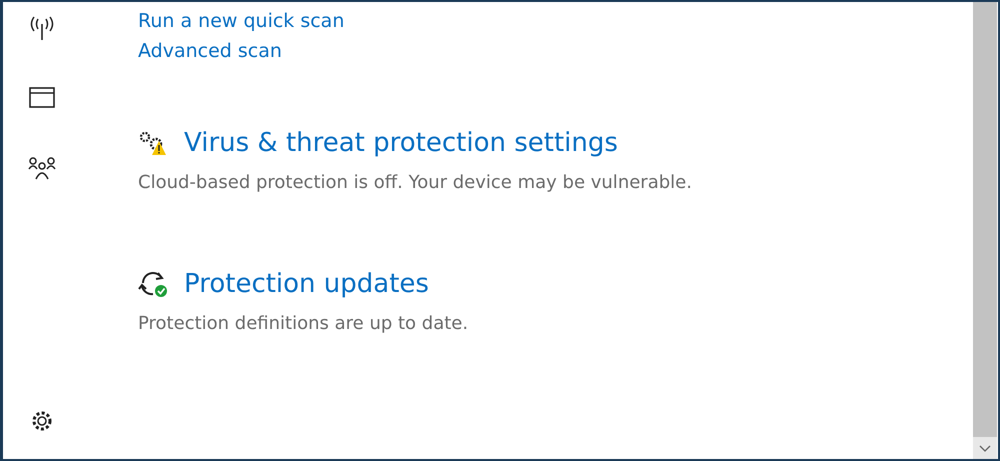 This screenshot has width=1000, height=461. What do you see at coordinates (985, 230) in the screenshot?
I see `scrollbar` at bounding box center [985, 230].